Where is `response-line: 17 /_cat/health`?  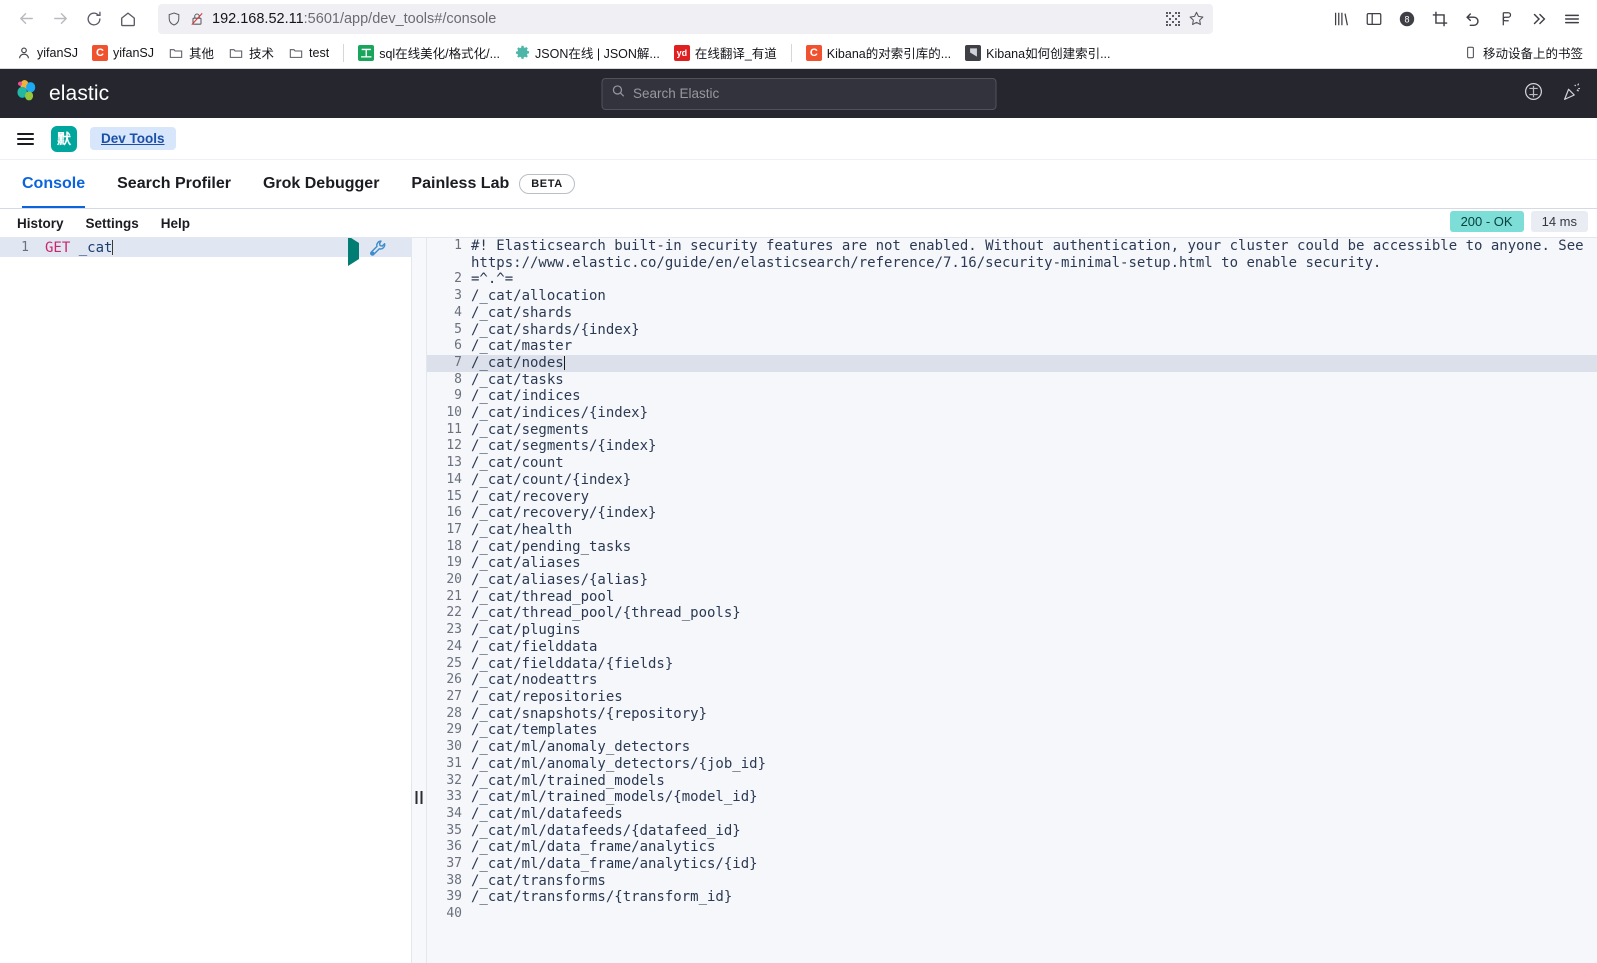
response-line: 17 /_cat/health is located at coordinates (1012, 530).